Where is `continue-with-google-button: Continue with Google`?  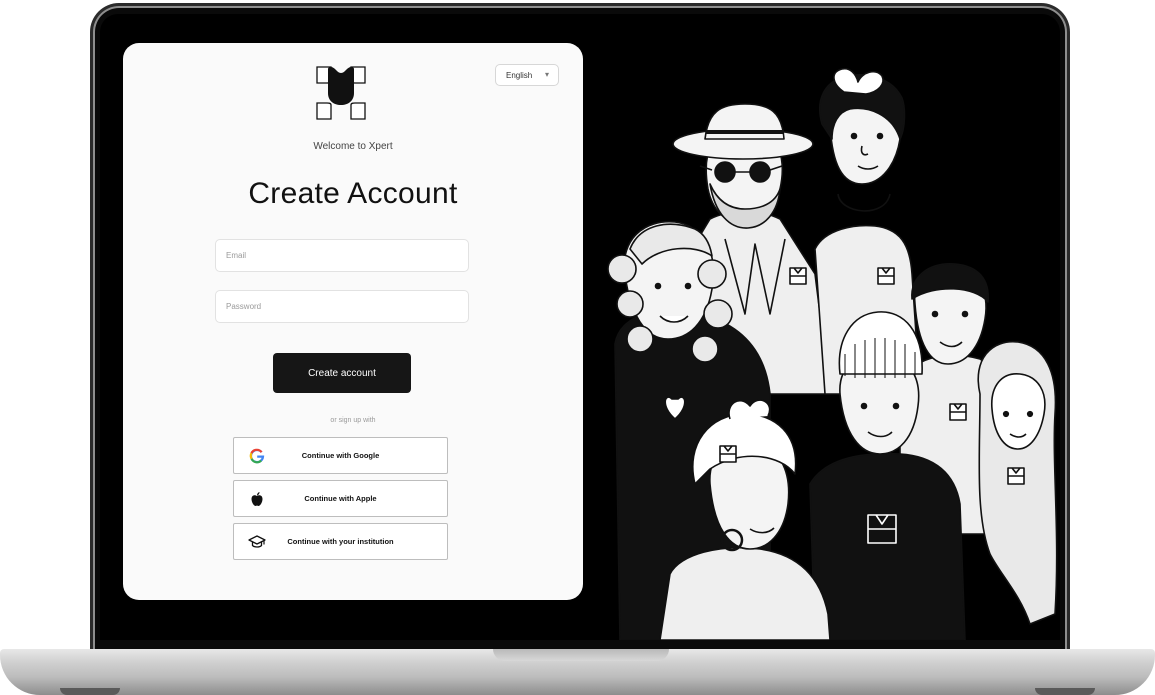
continue-with-google-button: Continue with Google is located at coordinates (340, 455).